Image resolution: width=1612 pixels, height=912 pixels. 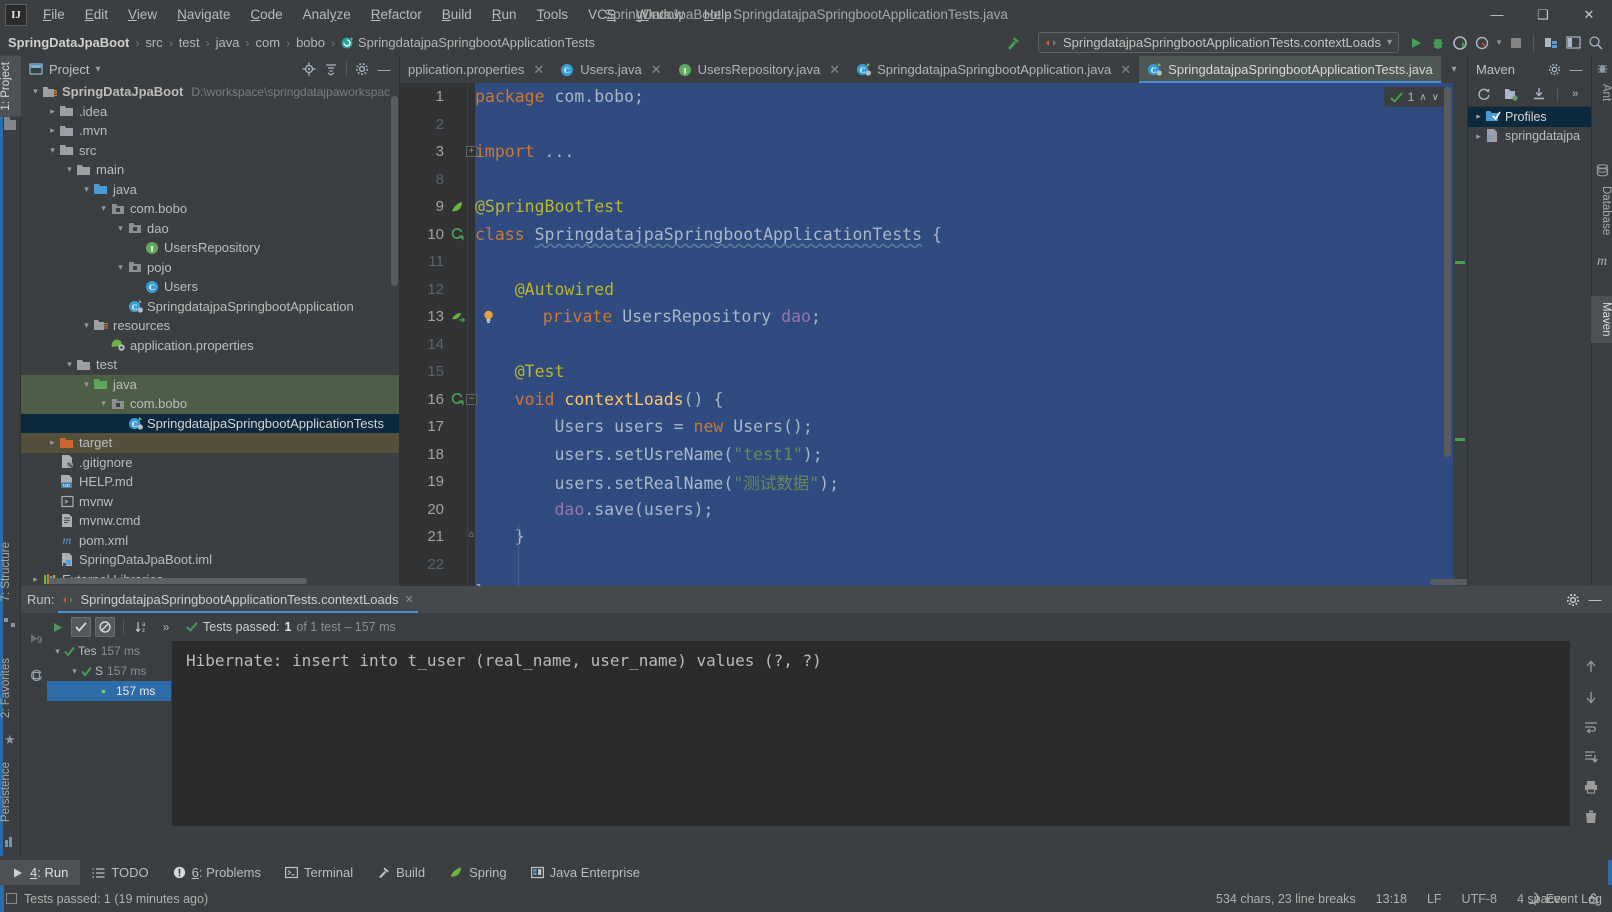 I want to click on code-line: 12 @Autowired, so click(x=933, y=289).